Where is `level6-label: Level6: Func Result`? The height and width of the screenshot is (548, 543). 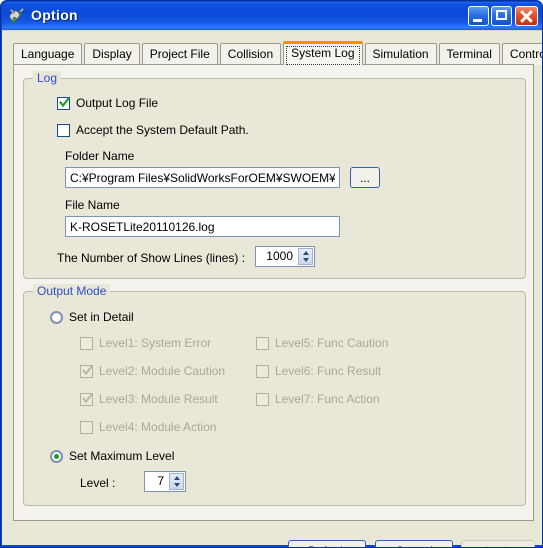 level6-label: Level6: Func Result is located at coordinates (328, 371).